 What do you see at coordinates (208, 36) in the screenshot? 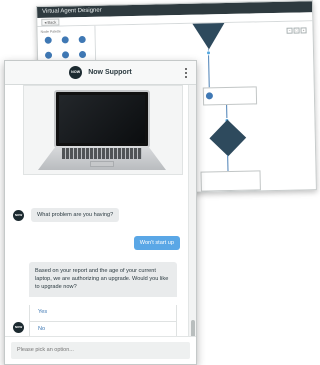
I see `start-node` at bounding box center [208, 36].